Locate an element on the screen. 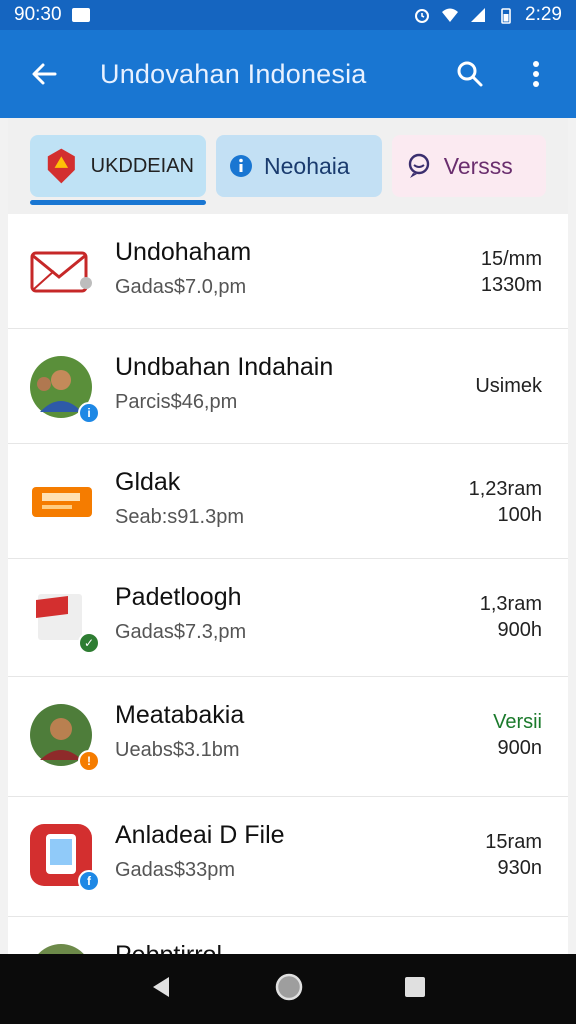 This screenshot has width=576, height=1024. list-item: Undohaham Gadas$7.0,pm 15/mm 1330m is located at coordinates (288, 271).